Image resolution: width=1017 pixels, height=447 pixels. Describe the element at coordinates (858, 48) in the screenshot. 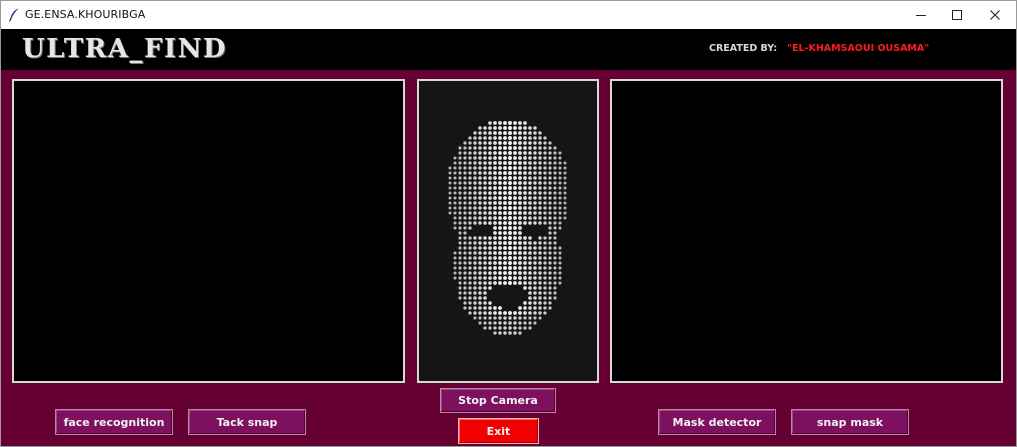

I see `credit-author: "EL-KHAMSAOUI OUSAMA"` at that location.